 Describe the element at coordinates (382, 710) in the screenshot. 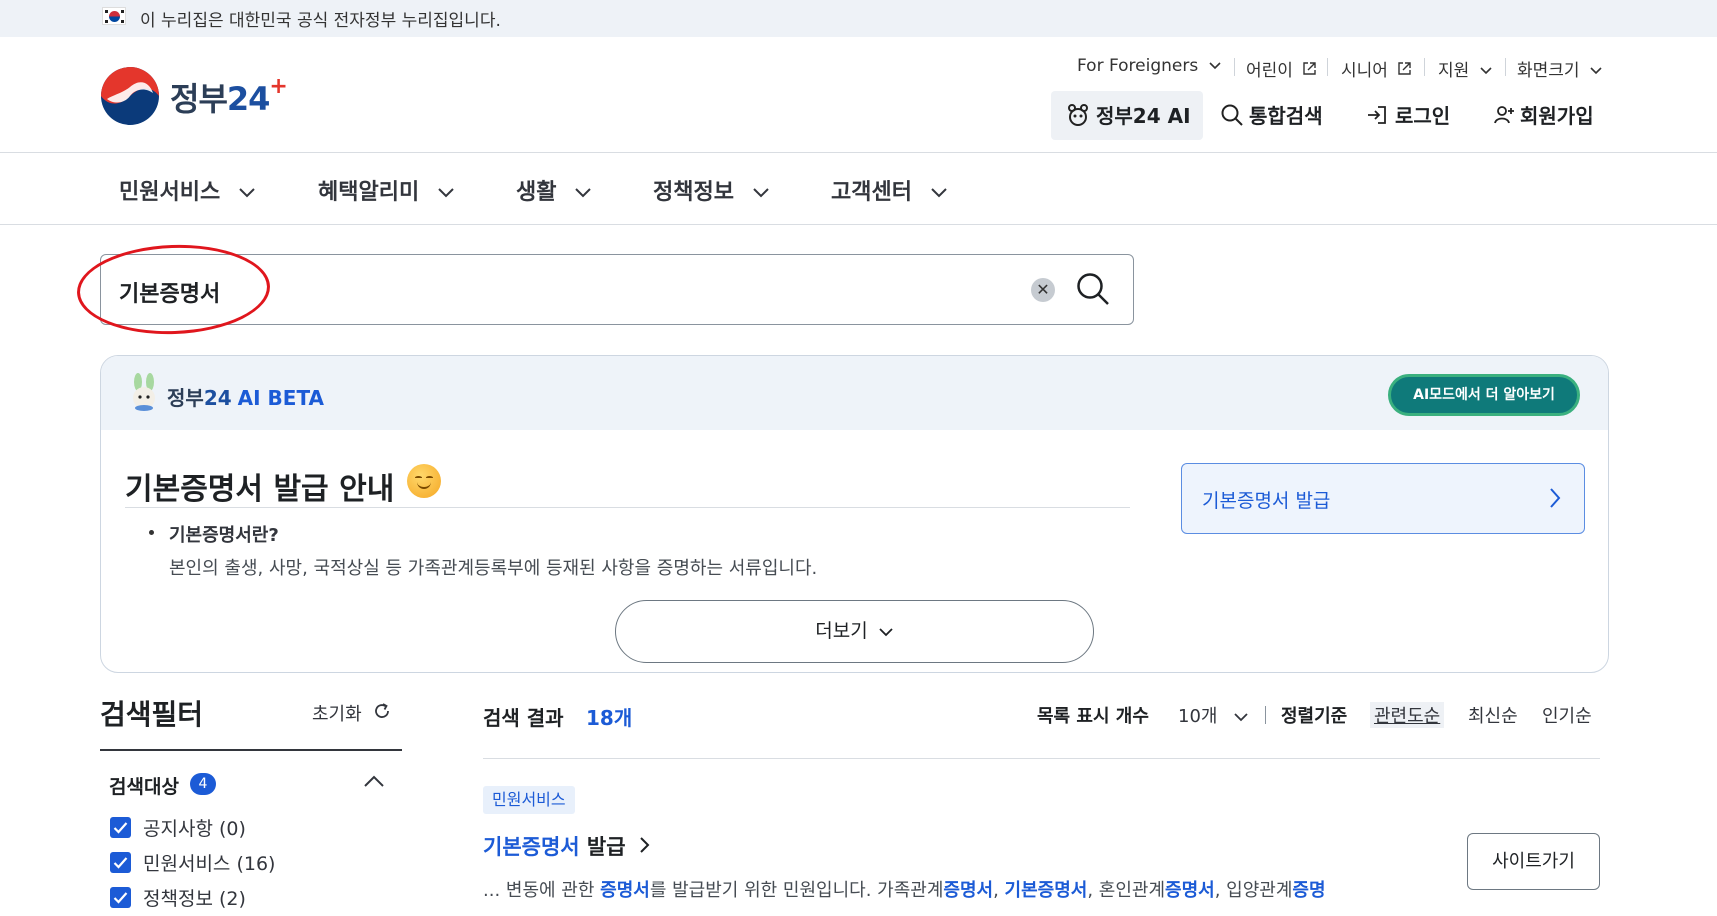

I see `refresh-icon` at that location.